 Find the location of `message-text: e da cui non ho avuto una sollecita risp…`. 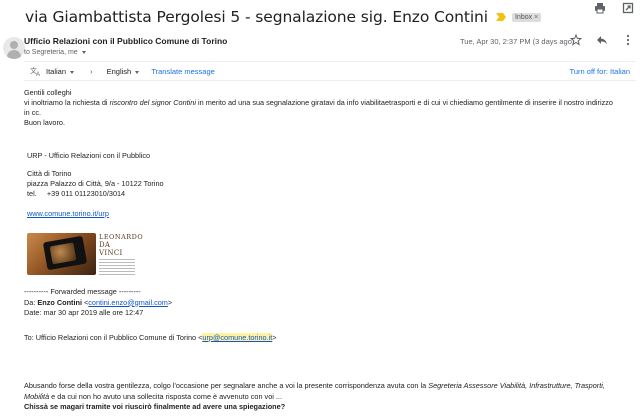

message-text: e da cui non ho avuto una sollecita risp… is located at coordinates (165, 396).